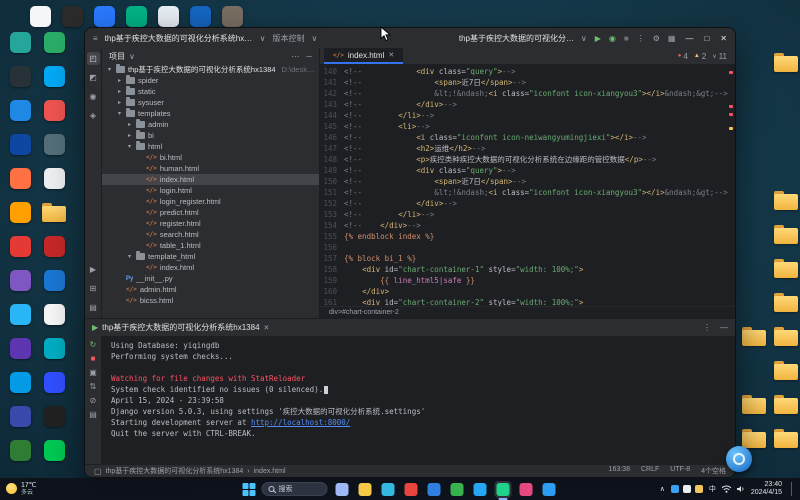 Image resolution: width=800 pixels, height=500 pixels. I want to click on tool-window-button: ◰, so click(93, 58).